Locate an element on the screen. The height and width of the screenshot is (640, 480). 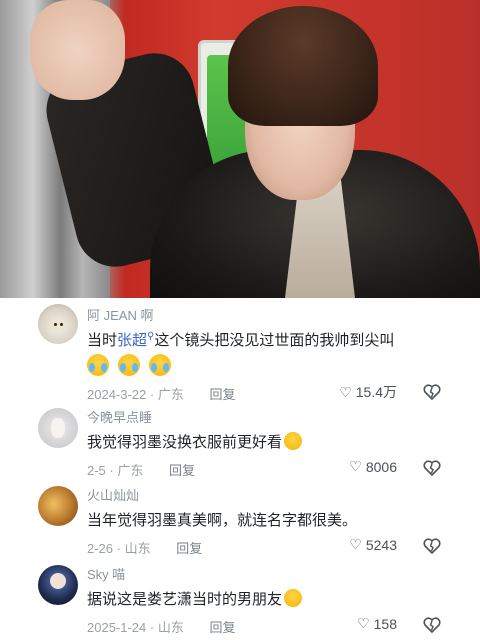
comment-text: 据说这是娄艺潇当时的男朋友 is located at coordinates (195, 598).